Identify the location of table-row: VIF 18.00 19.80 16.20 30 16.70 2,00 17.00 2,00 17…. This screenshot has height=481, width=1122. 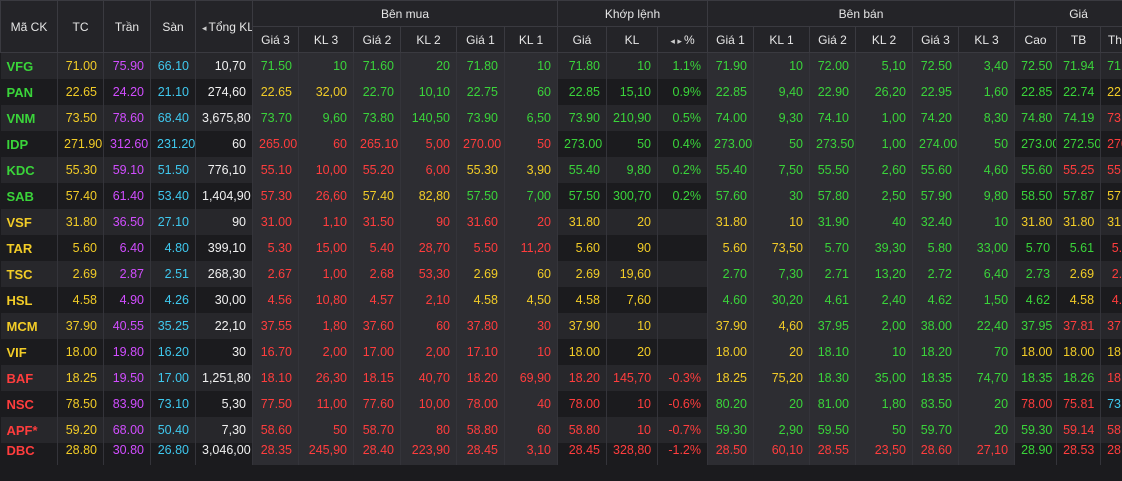
(561, 352).